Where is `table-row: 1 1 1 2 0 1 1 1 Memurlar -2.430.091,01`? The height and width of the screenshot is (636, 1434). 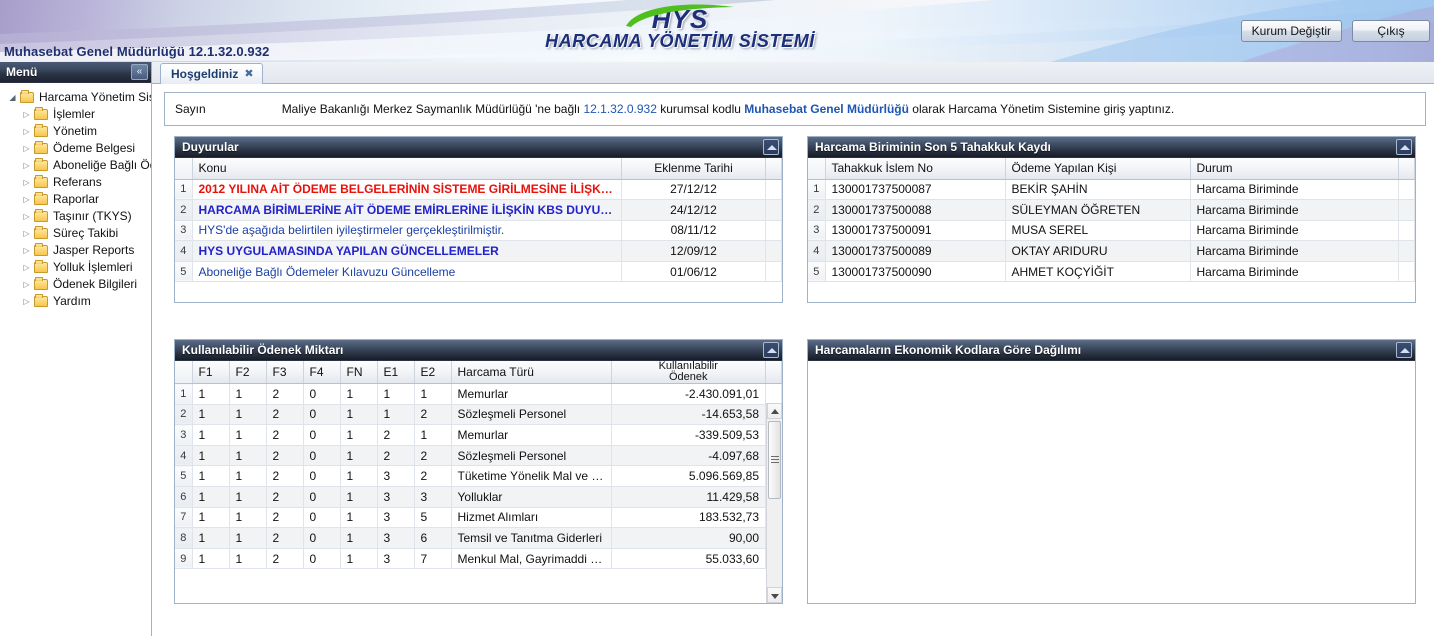 table-row: 1 1 1 2 0 1 1 1 Memurlar -2.430.091,01 is located at coordinates (478, 394).